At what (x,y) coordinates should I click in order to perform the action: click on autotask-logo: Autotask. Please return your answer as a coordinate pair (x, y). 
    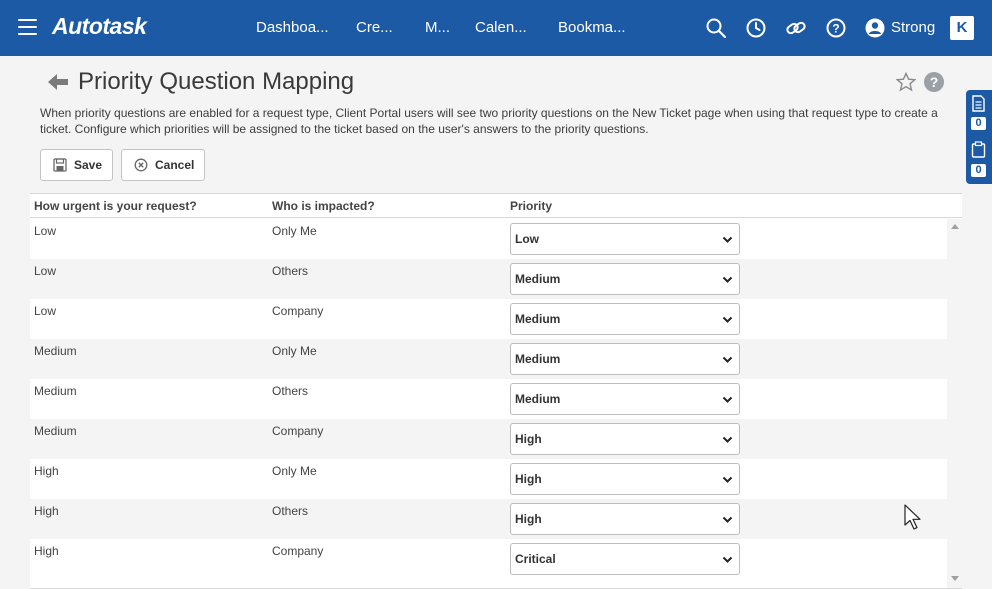
    Looking at the image, I should click on (99, 26).